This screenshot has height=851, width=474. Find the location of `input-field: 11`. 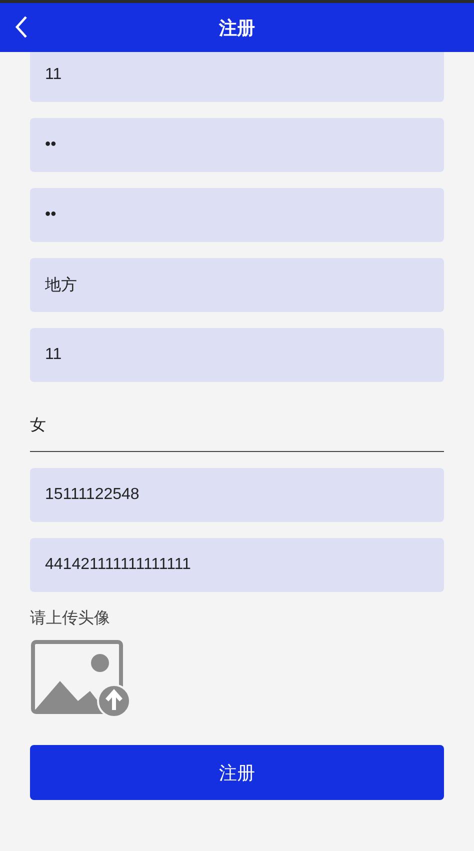

input-field: 11 is located at coordinates (237, 355).